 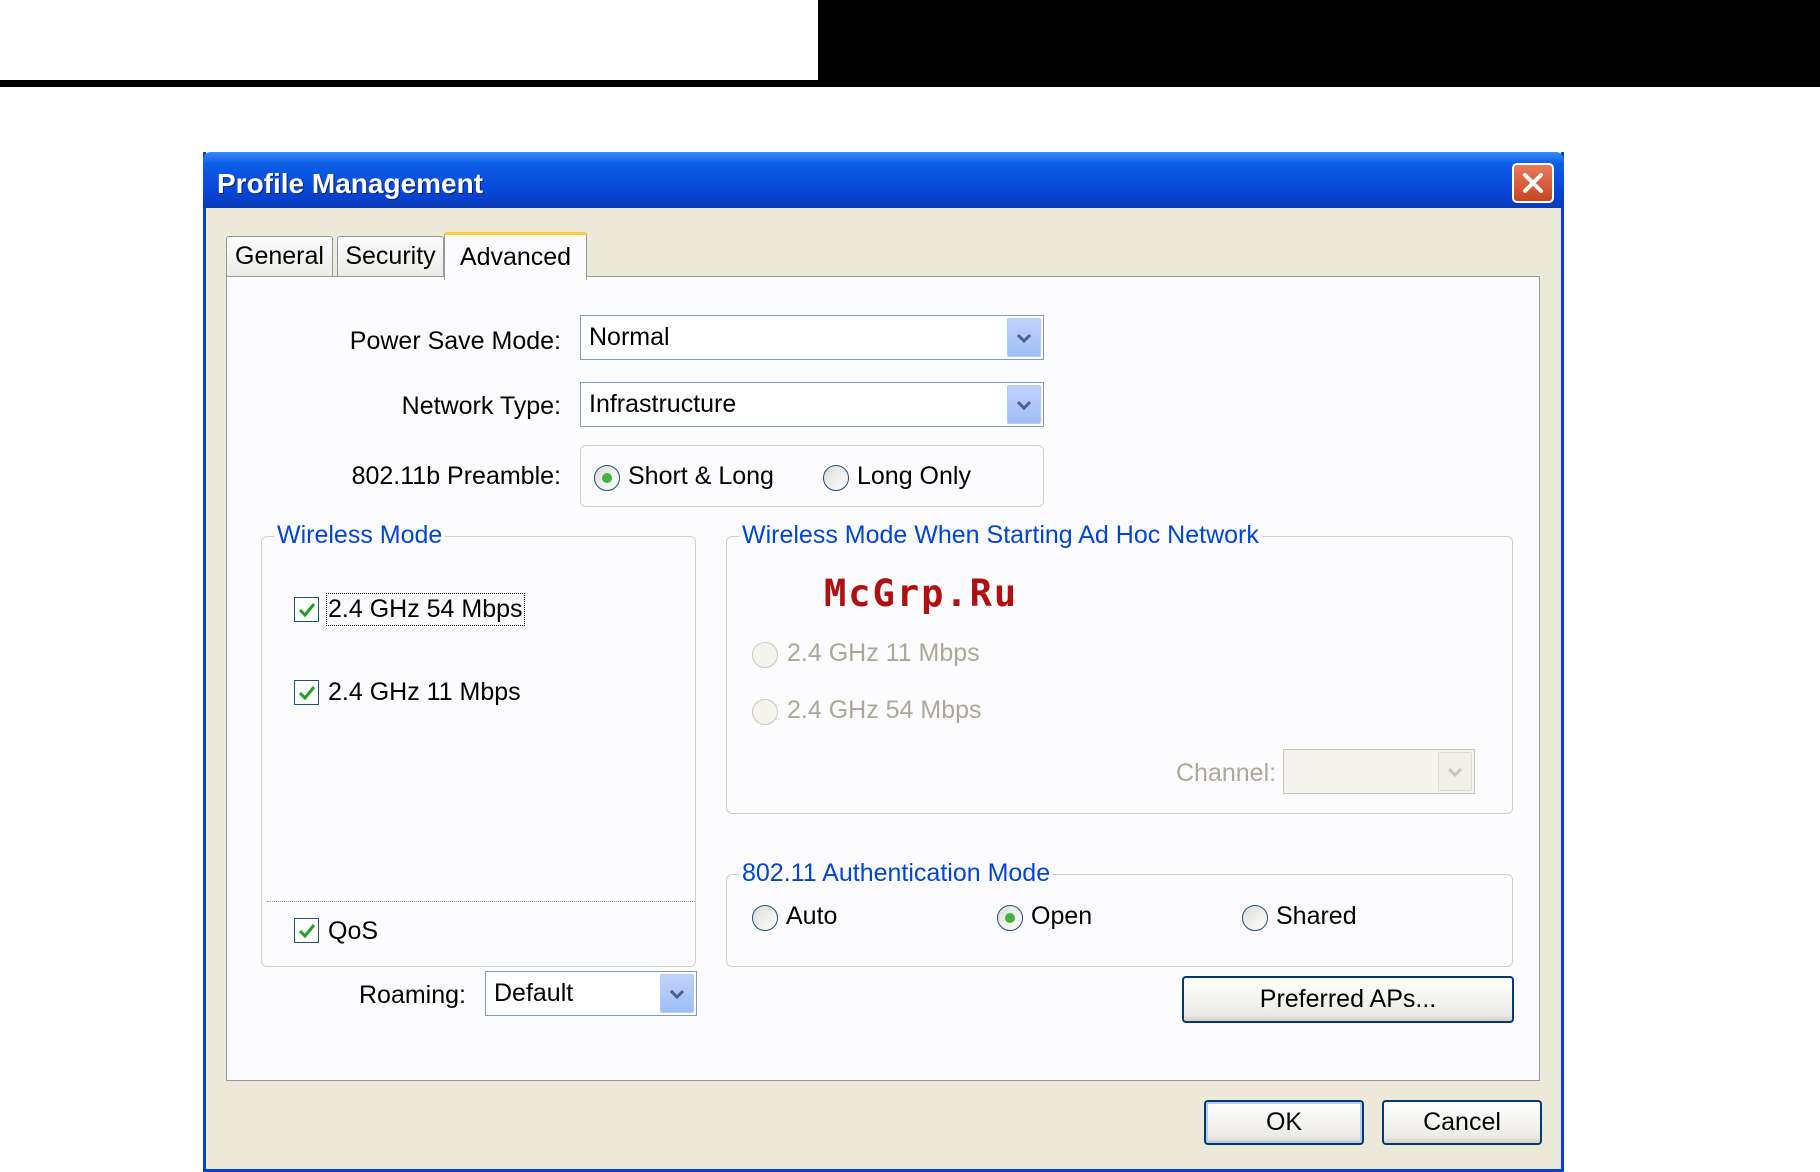 I want to click on title-bar: Profile Management, so click(x=883, y=180).